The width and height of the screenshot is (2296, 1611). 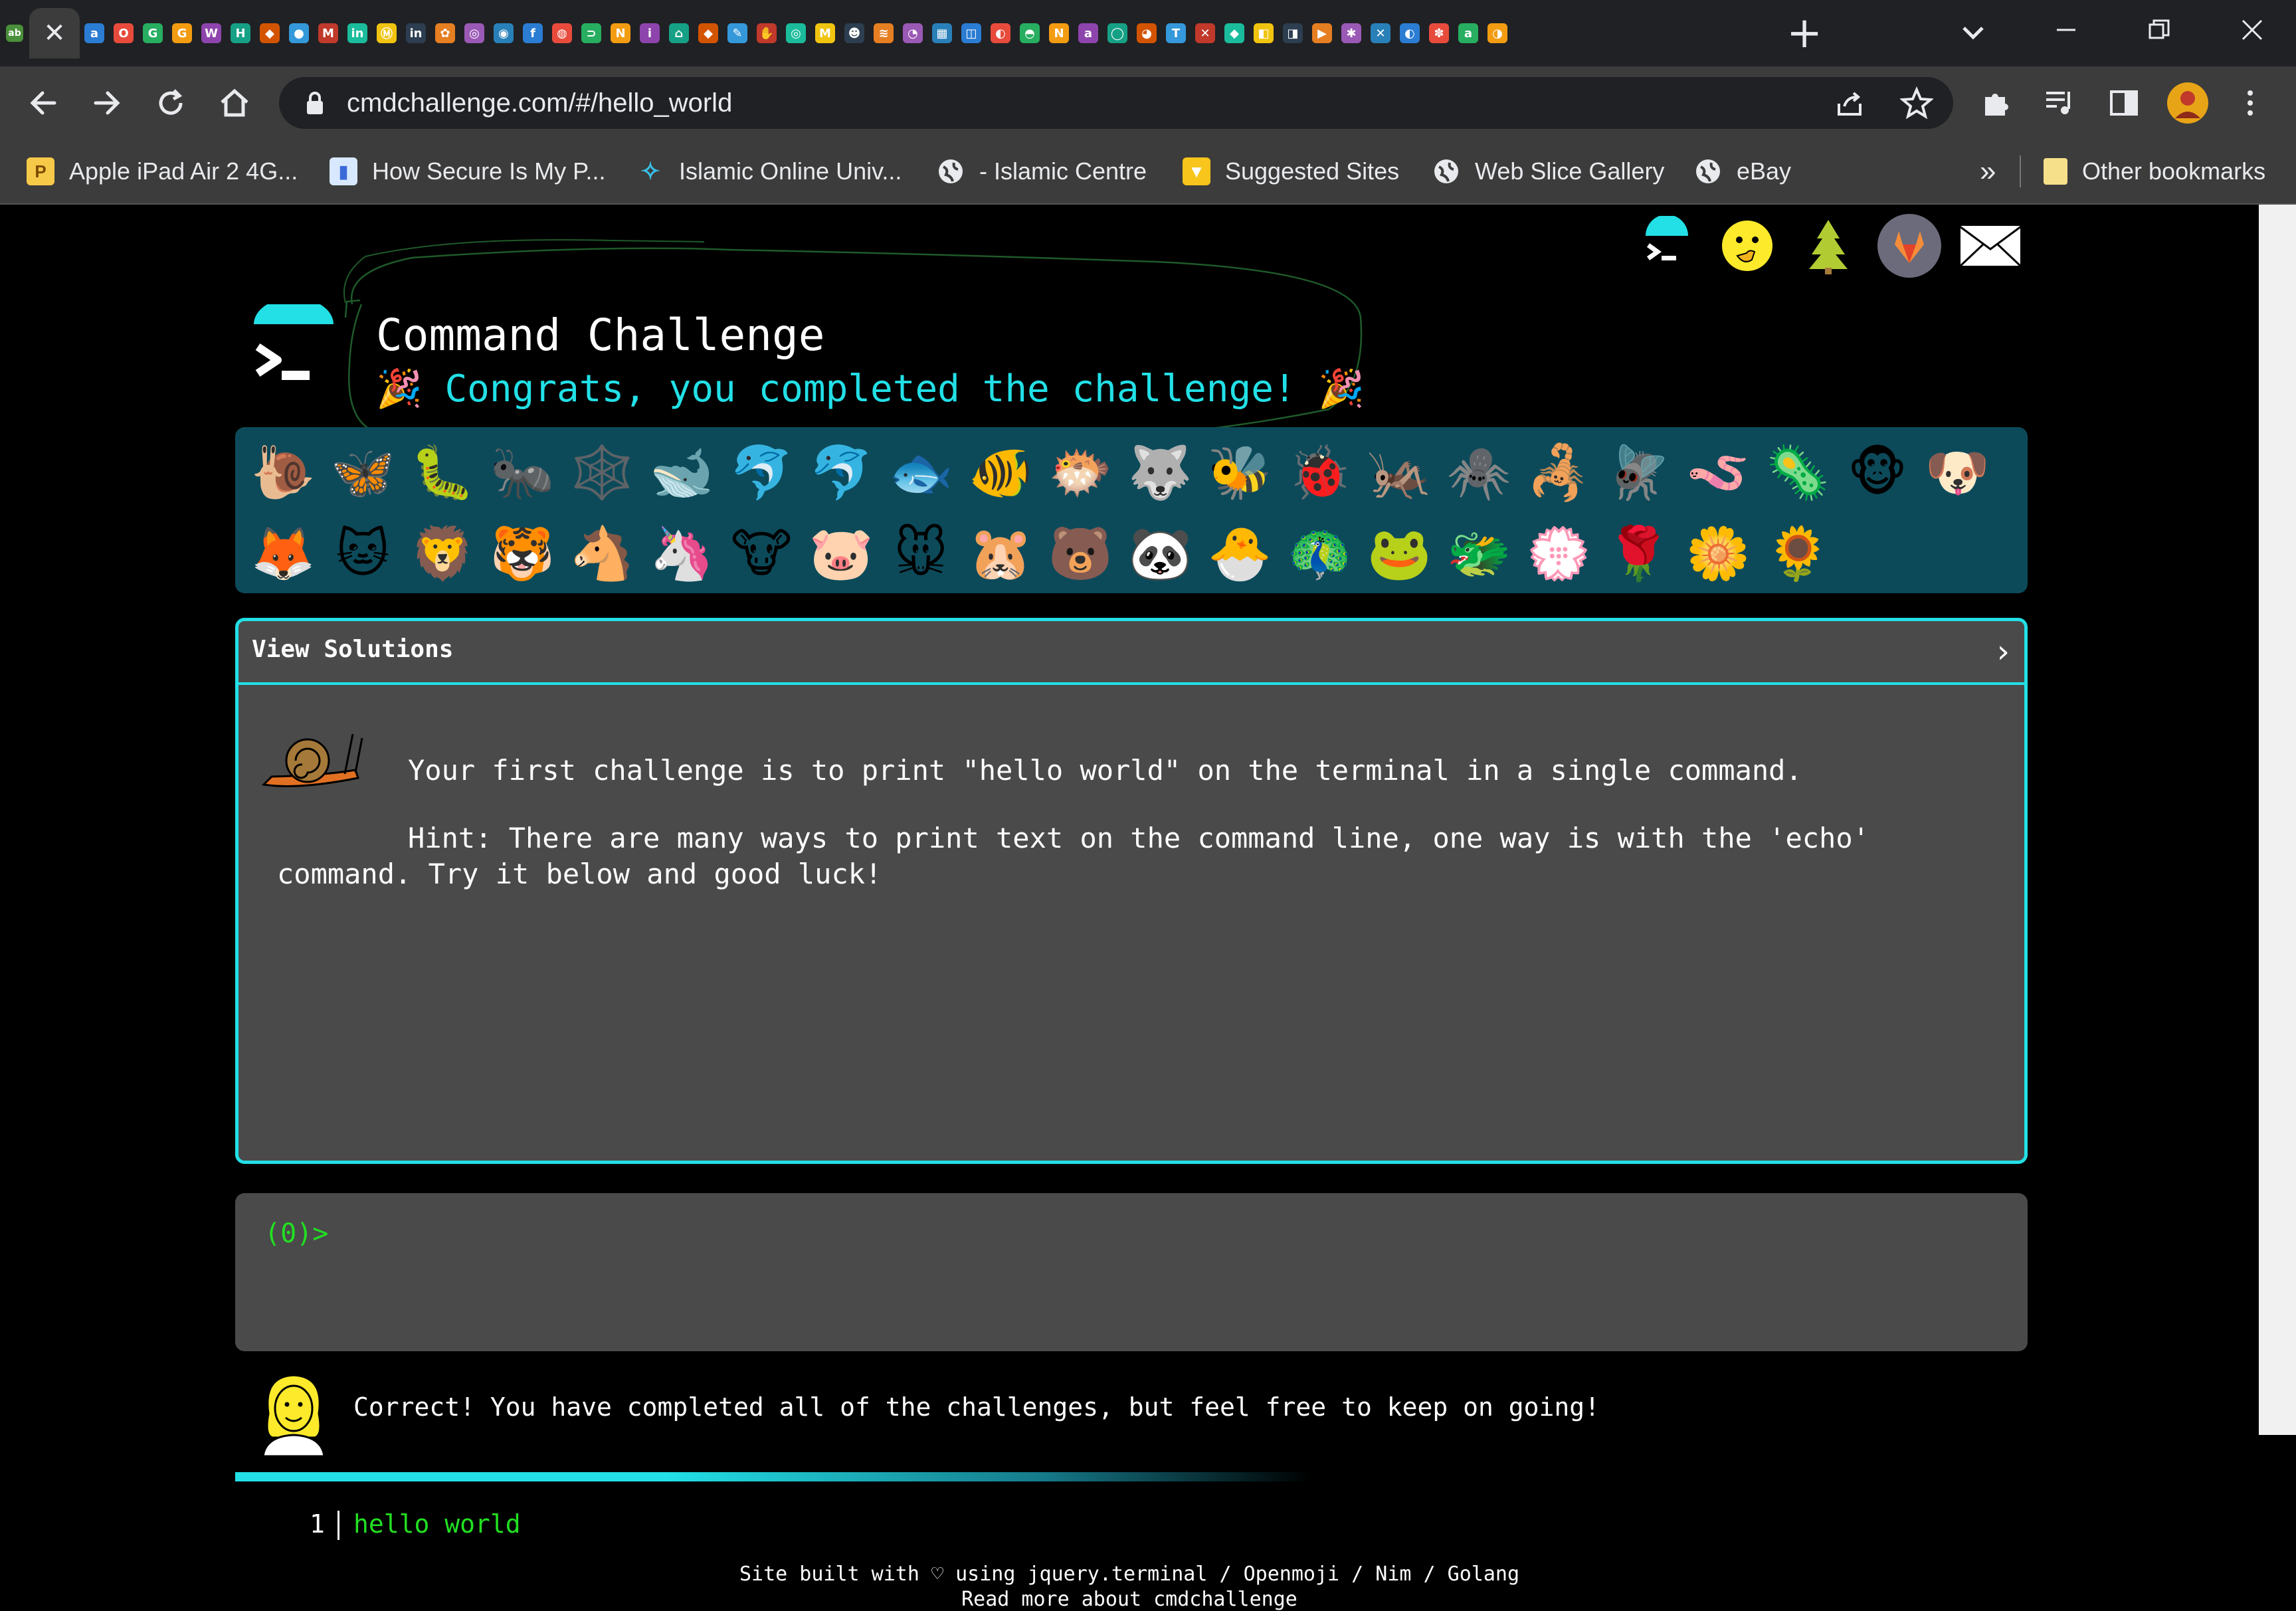 What do you see at coordinates (1666, 246) in the screenshot?
I see `cmd-logo-icon` at bounding box center [1666, 246].